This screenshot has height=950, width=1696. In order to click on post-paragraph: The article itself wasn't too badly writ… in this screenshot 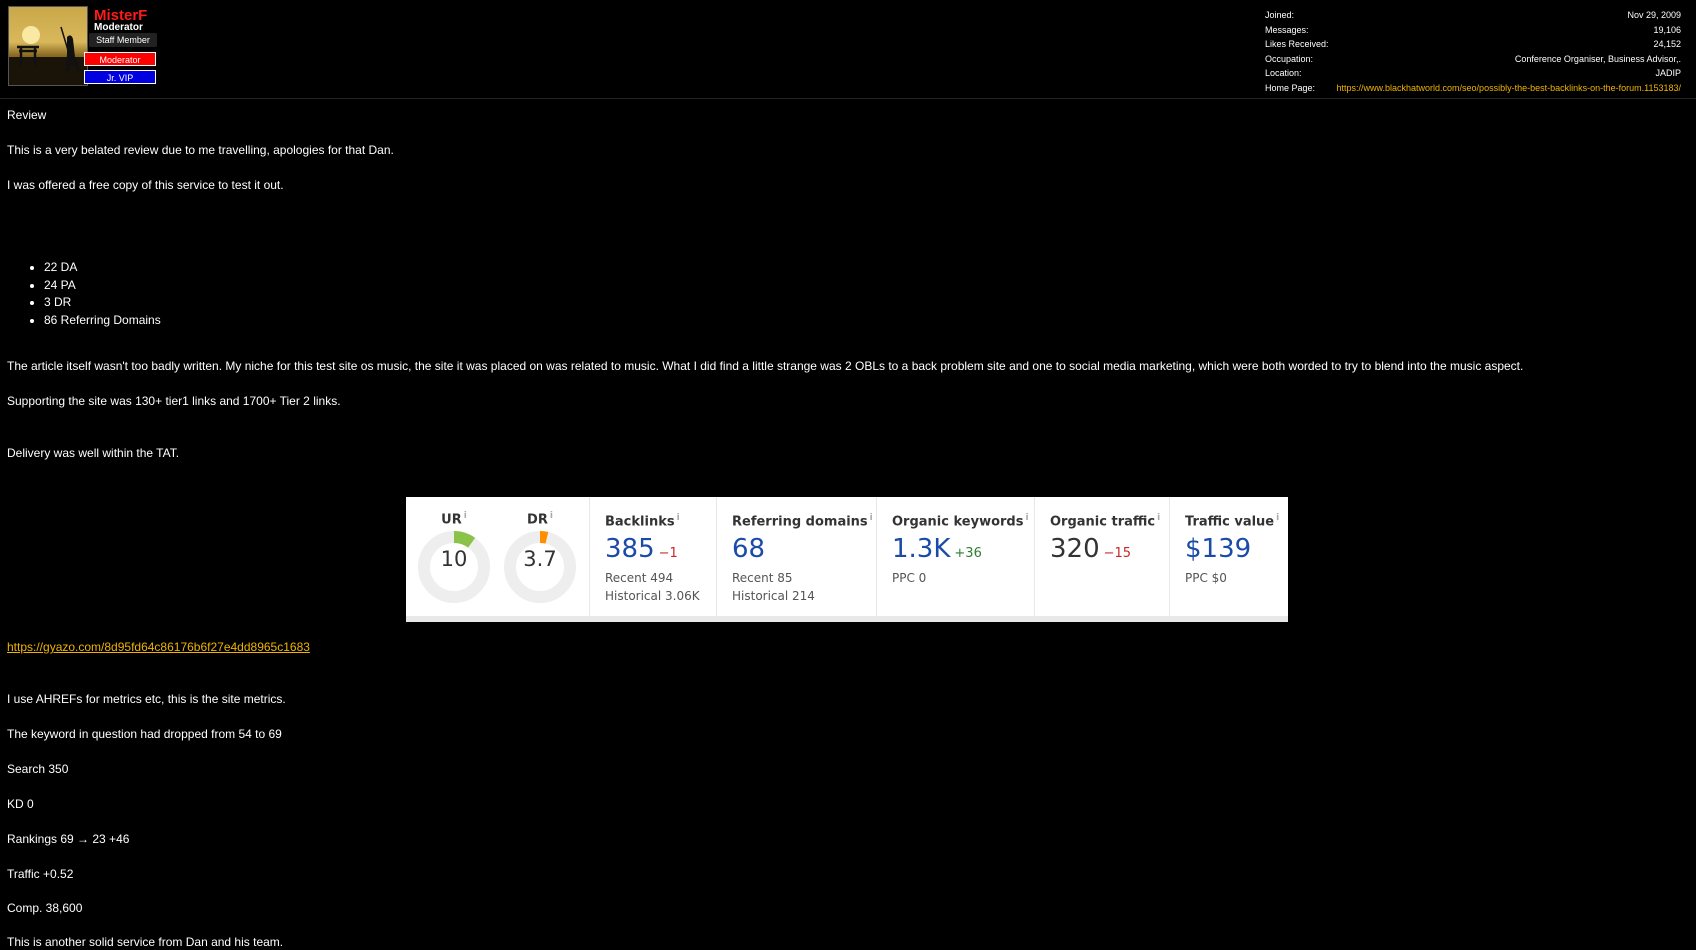, I will do `click(765, 366)`.